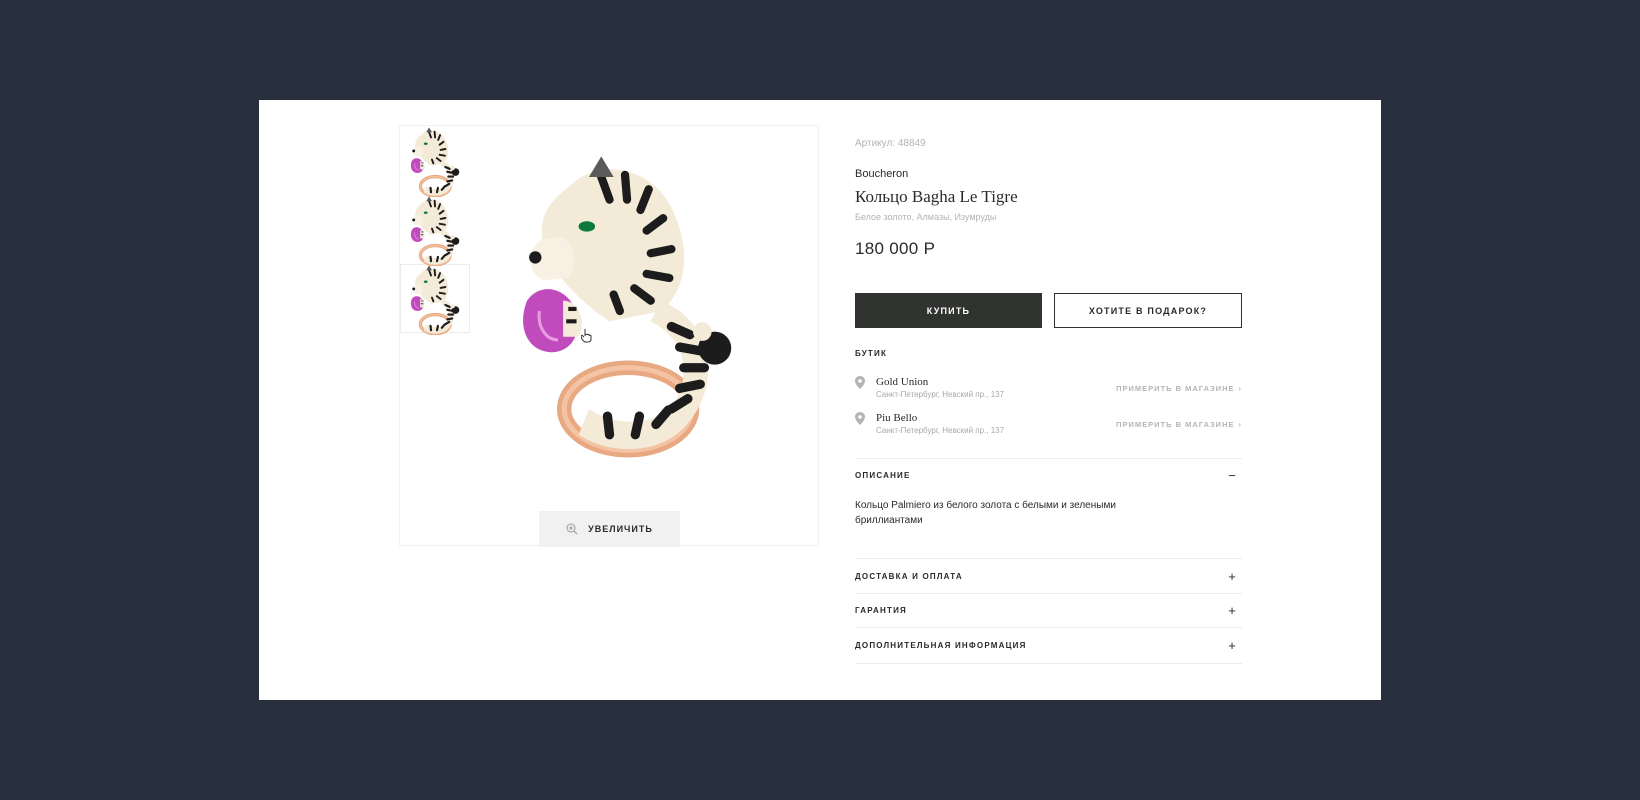  What do you see at coordinates (936, 196) in the screenshot?
I see `product-title: Кольцо Bagha Le Tigre` at bounding box center [936, 196].